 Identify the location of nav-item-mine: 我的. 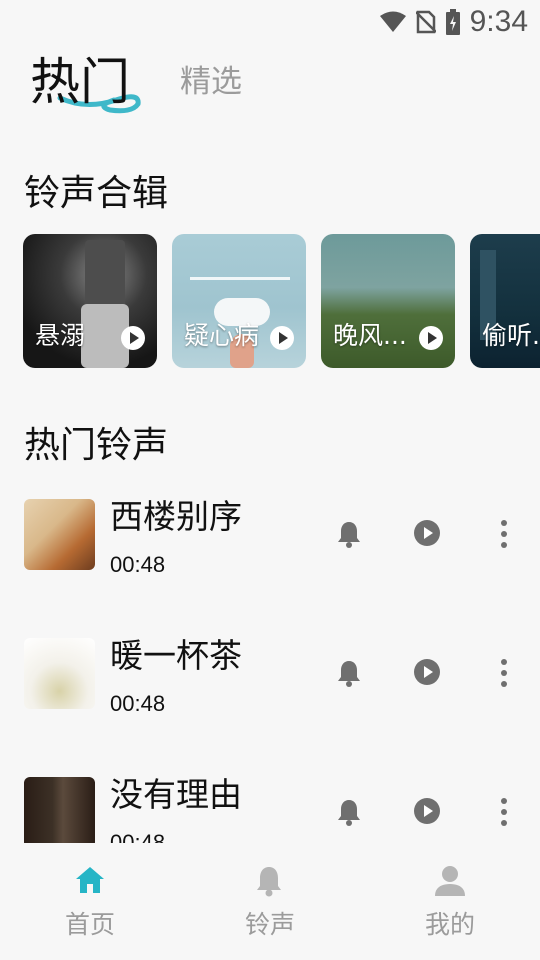
(450, 901).